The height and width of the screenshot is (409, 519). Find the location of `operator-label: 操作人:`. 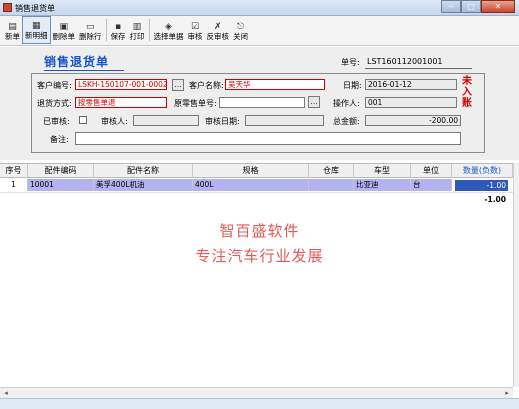

operator-label: 操作人: is located at coordinates (346, 103).